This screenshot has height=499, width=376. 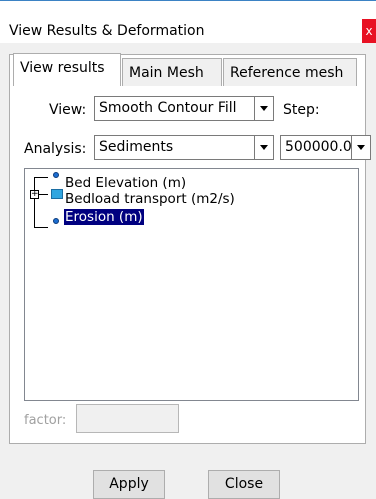 I want to click on expand-toggle: +, so click(x=34, y=194).